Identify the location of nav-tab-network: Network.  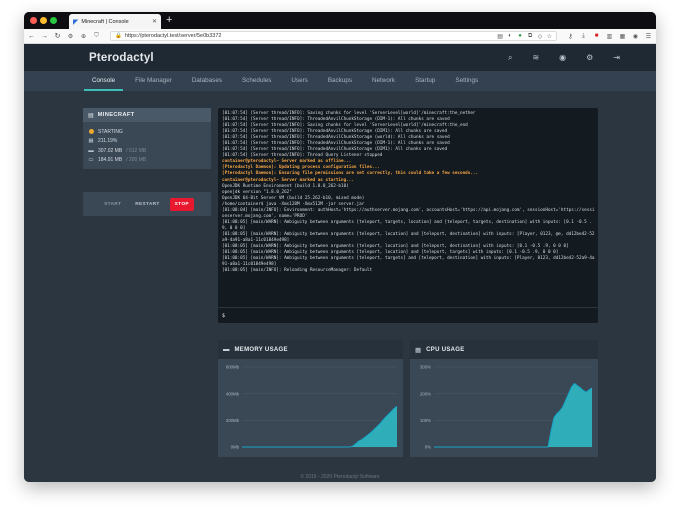
(383, 81).